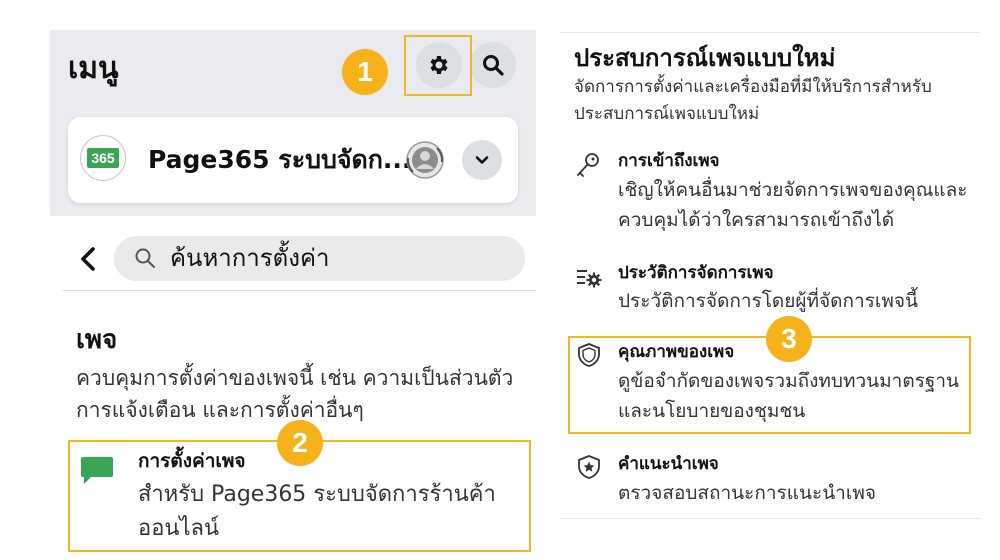 The width and height of the screenshot is (1000, 560). What do you see at coordinates (676, 352) in the screenshot?
I see `page-quality-title: คุณภาพของเพจ` at bounding box center [676, 352].